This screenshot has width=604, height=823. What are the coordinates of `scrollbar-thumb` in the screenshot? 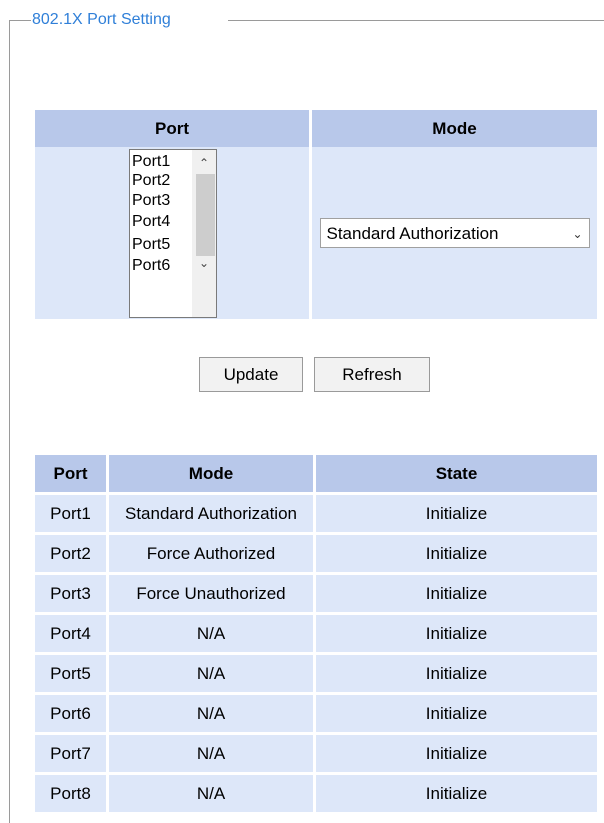 It's located at (205, 214).